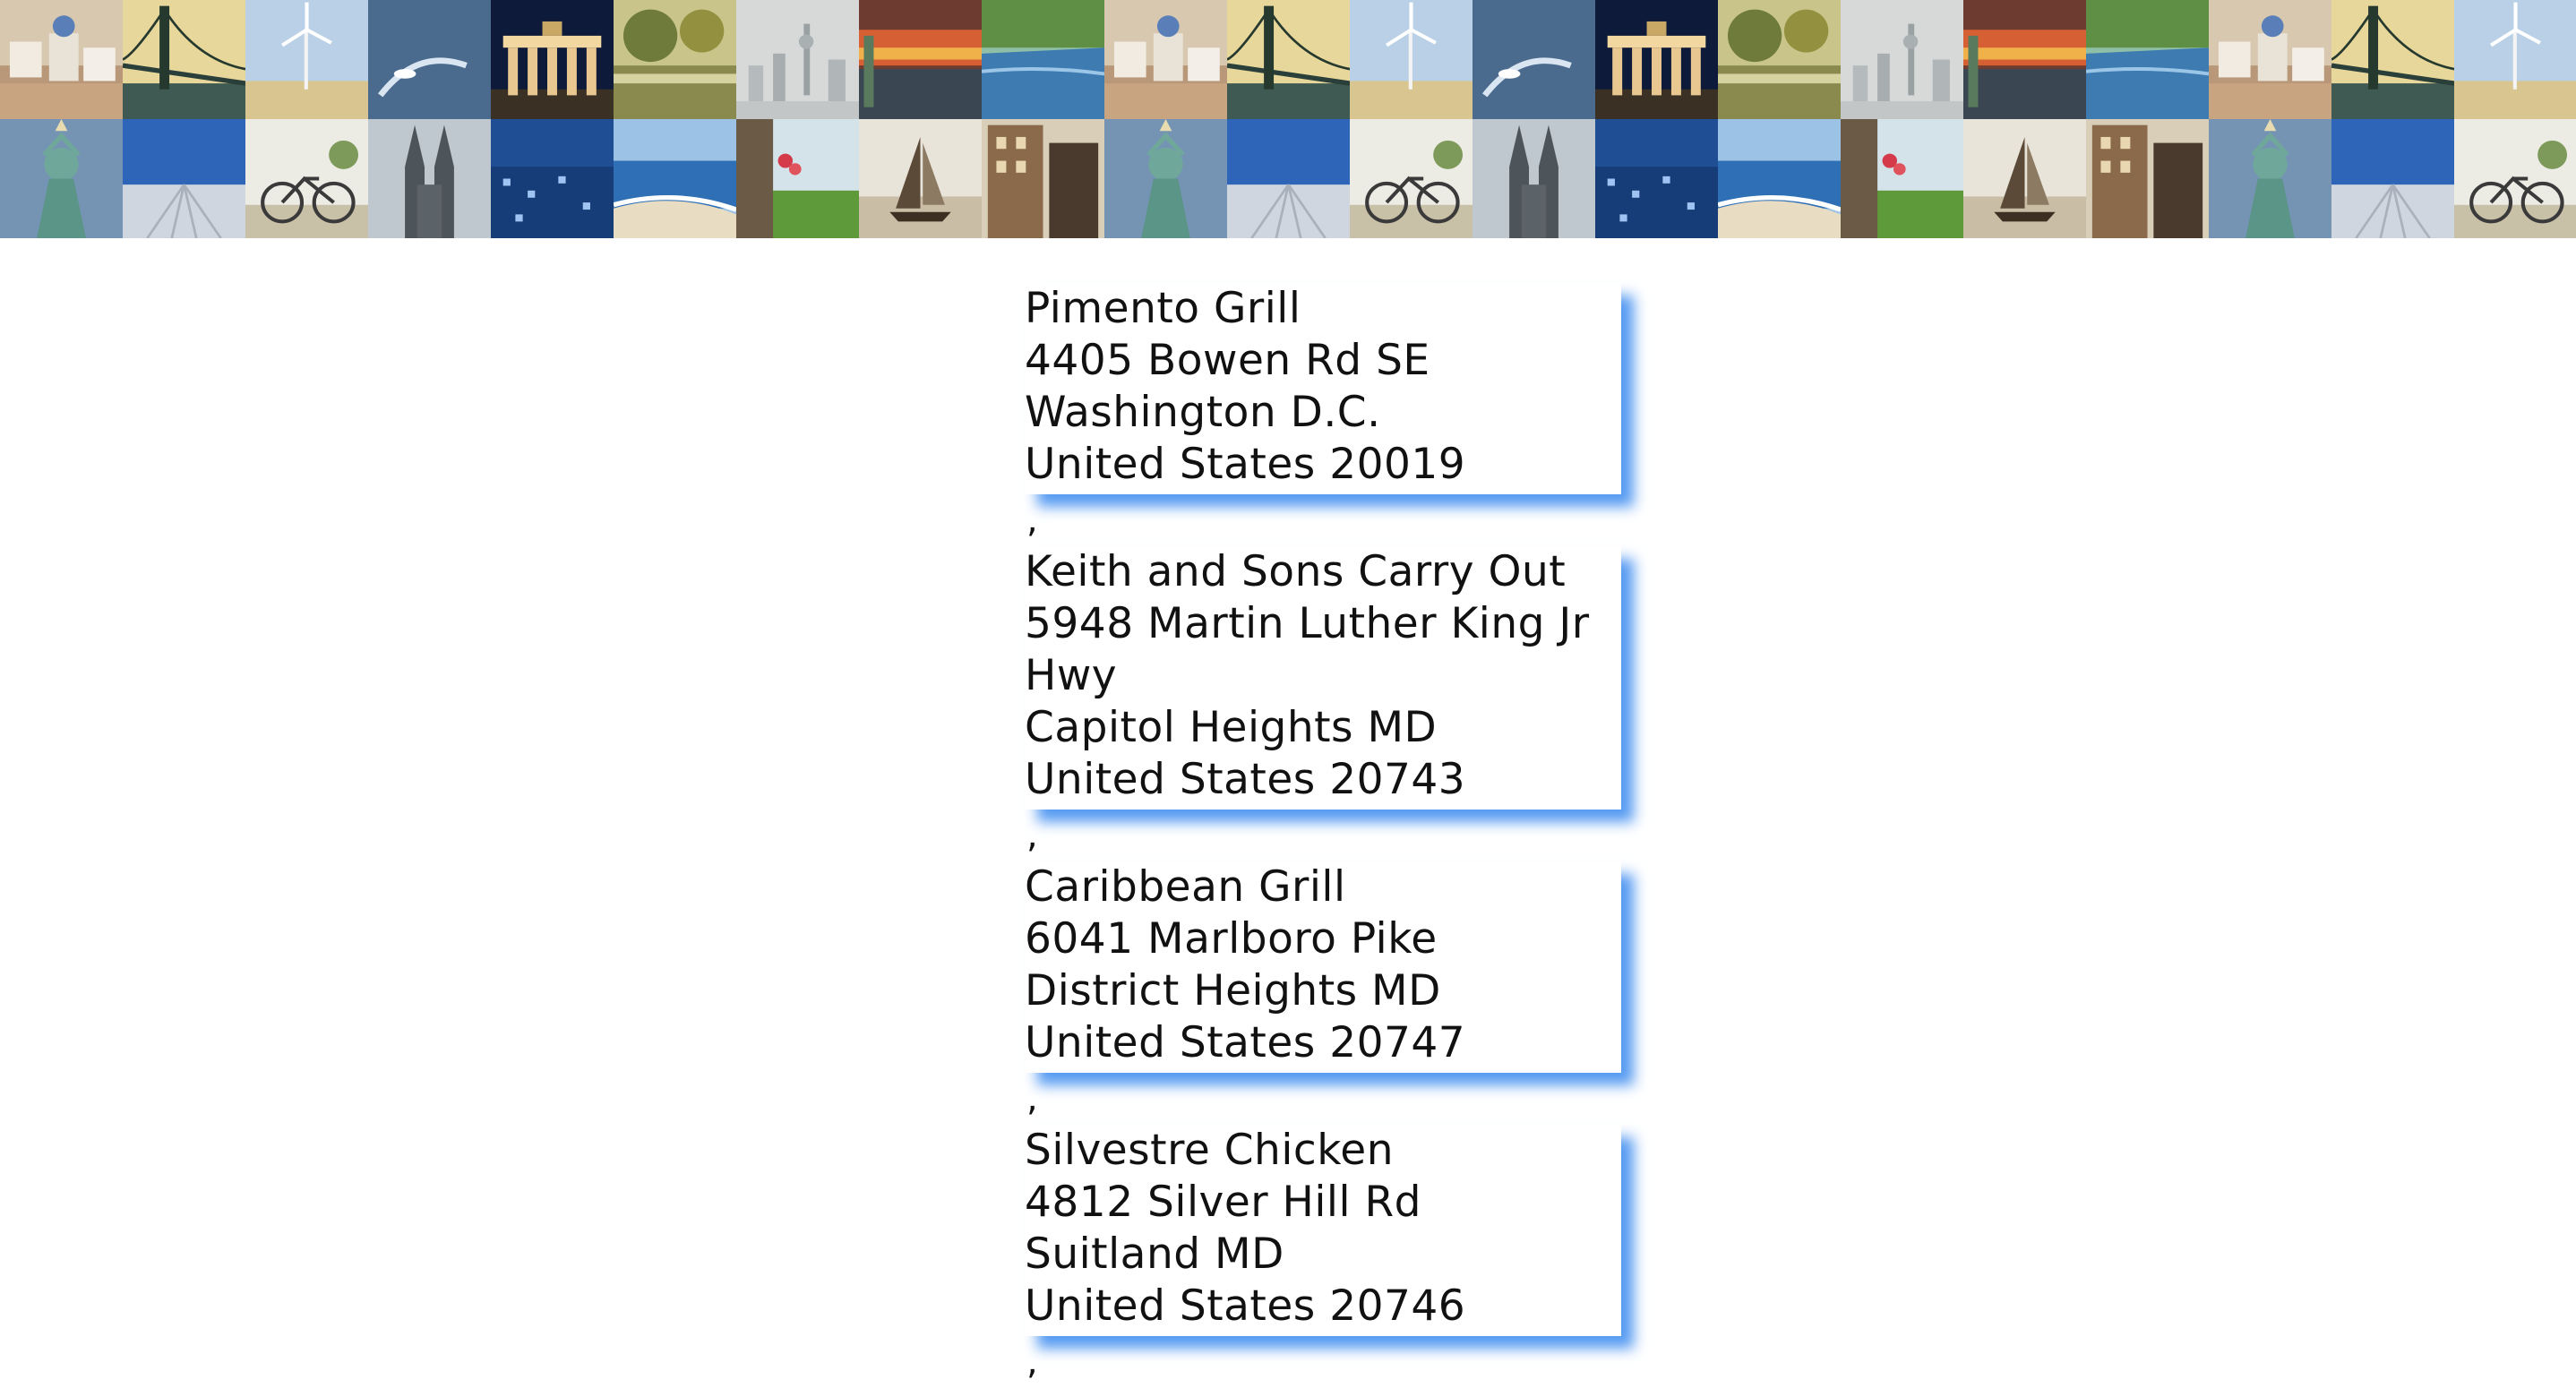 The width and height of the screenshot is (2576, 1388). Describe the element at coordinates (1245, 1306) in the screenshot. I see `country-zip: United States 20746` at that location.